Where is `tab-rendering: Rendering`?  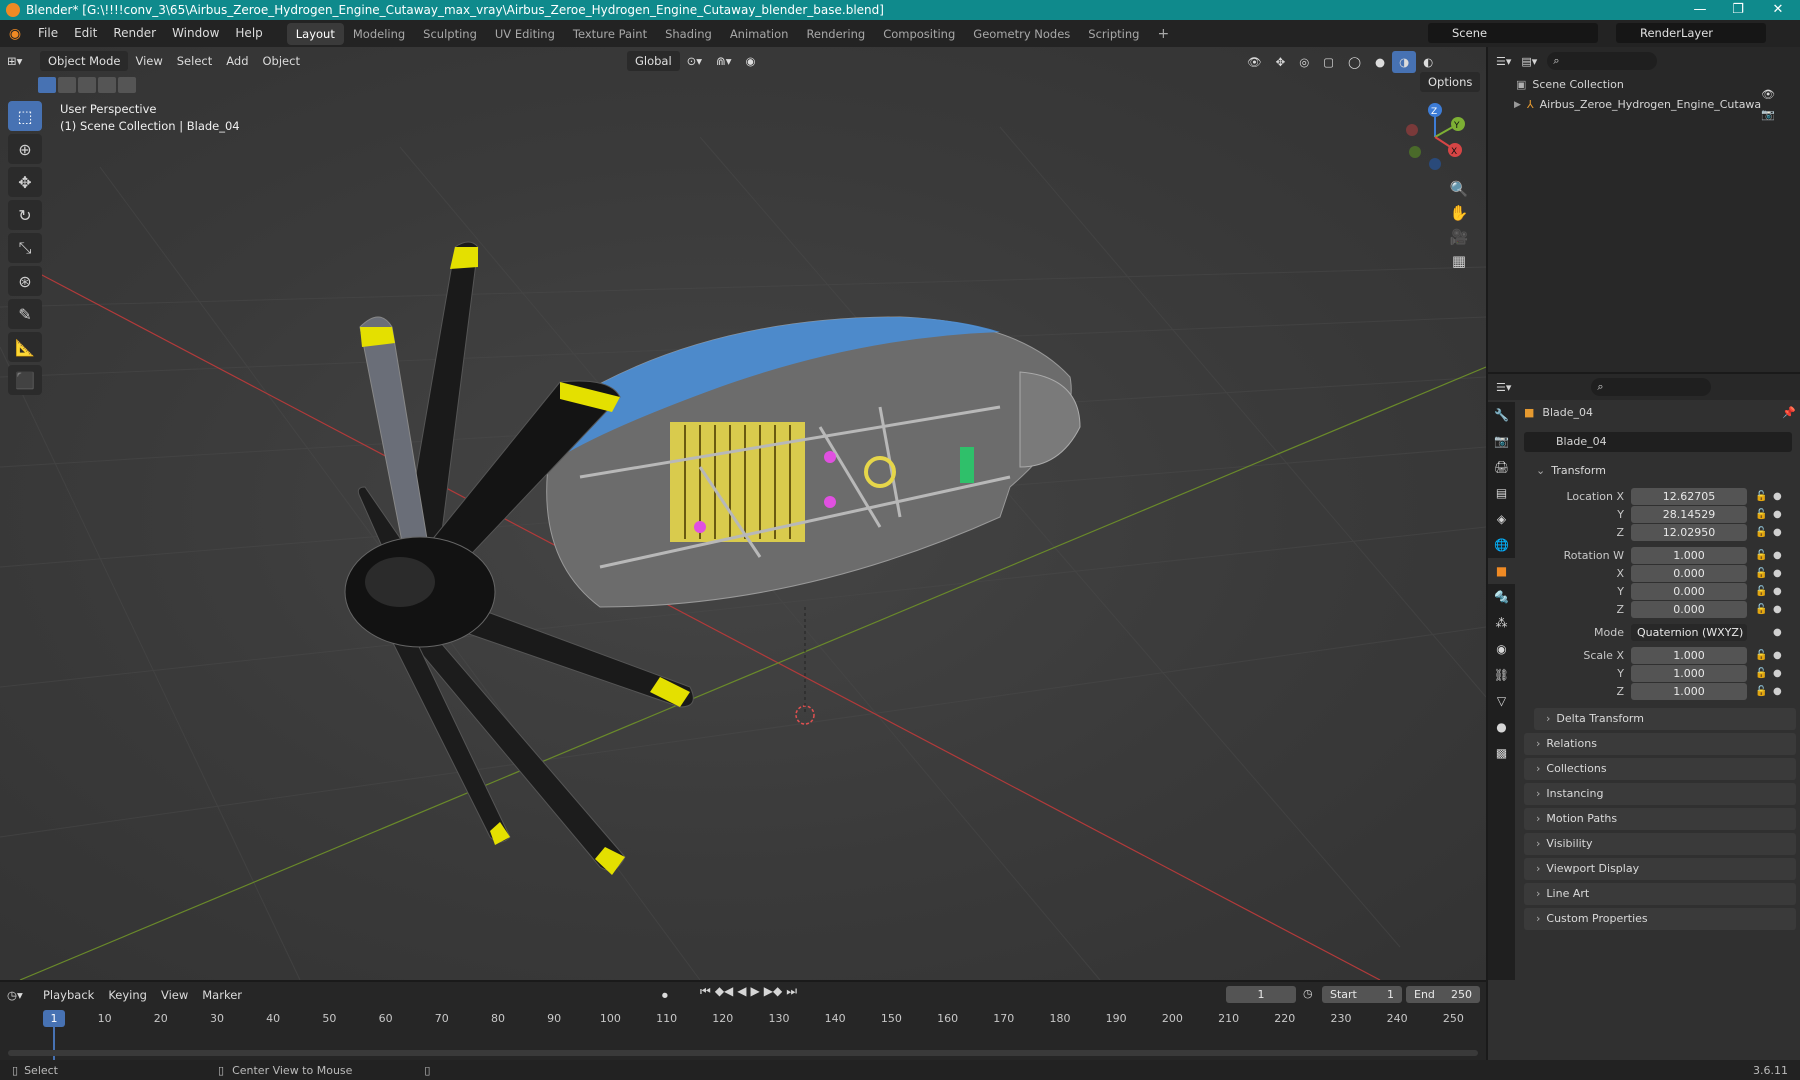 tab-rendering: Rendering is located at coordinates (835, 34).